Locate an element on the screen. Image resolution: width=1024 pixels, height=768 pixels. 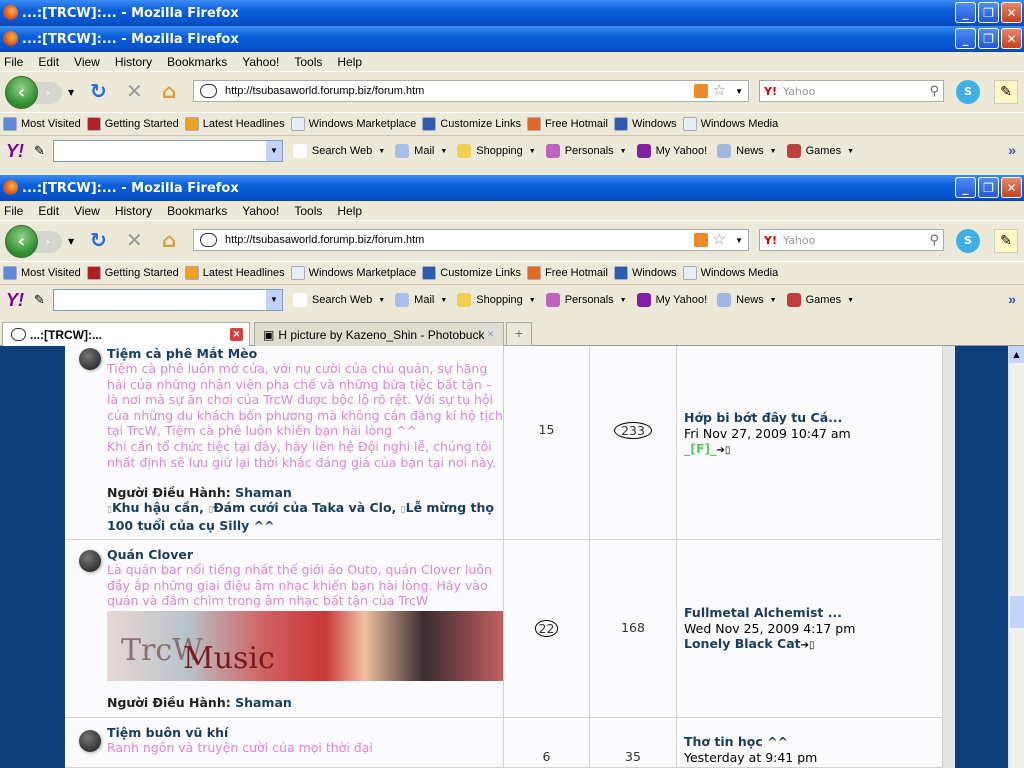
tab-photobucket: ▣ H picture by Kazeno_Shin - Photobucket ✕ is located at coordinates (379, 334).